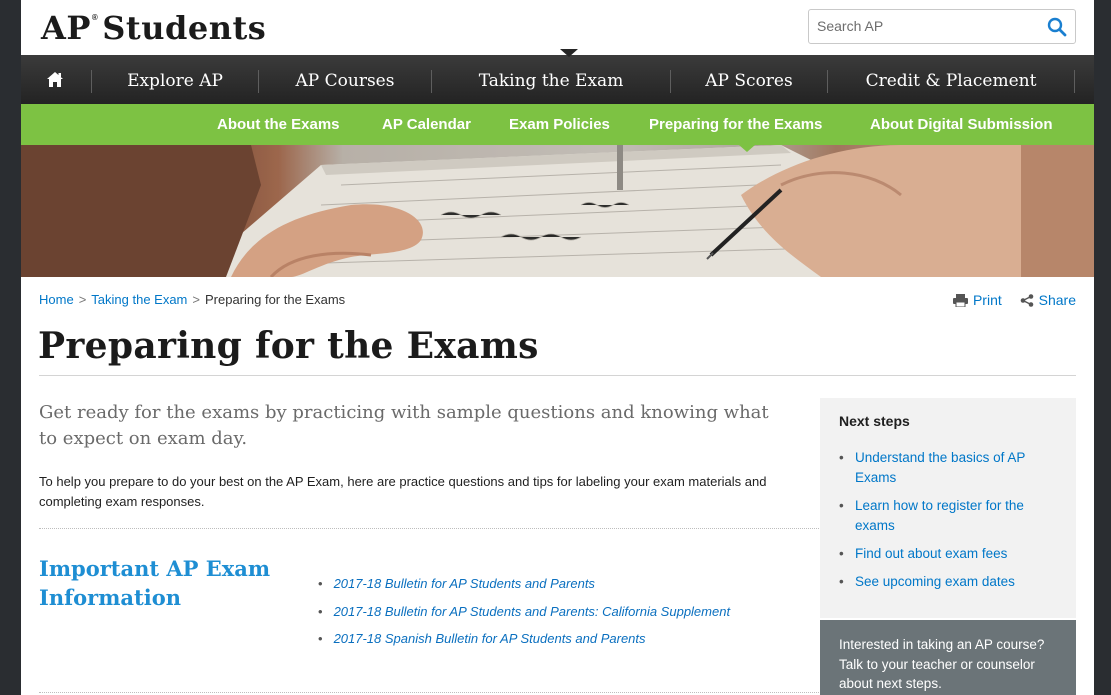 Image resolution: width=1111 pixels, height=695 pixels. I want to click on list-item: See upcoming exam dates, so click(946, 582).